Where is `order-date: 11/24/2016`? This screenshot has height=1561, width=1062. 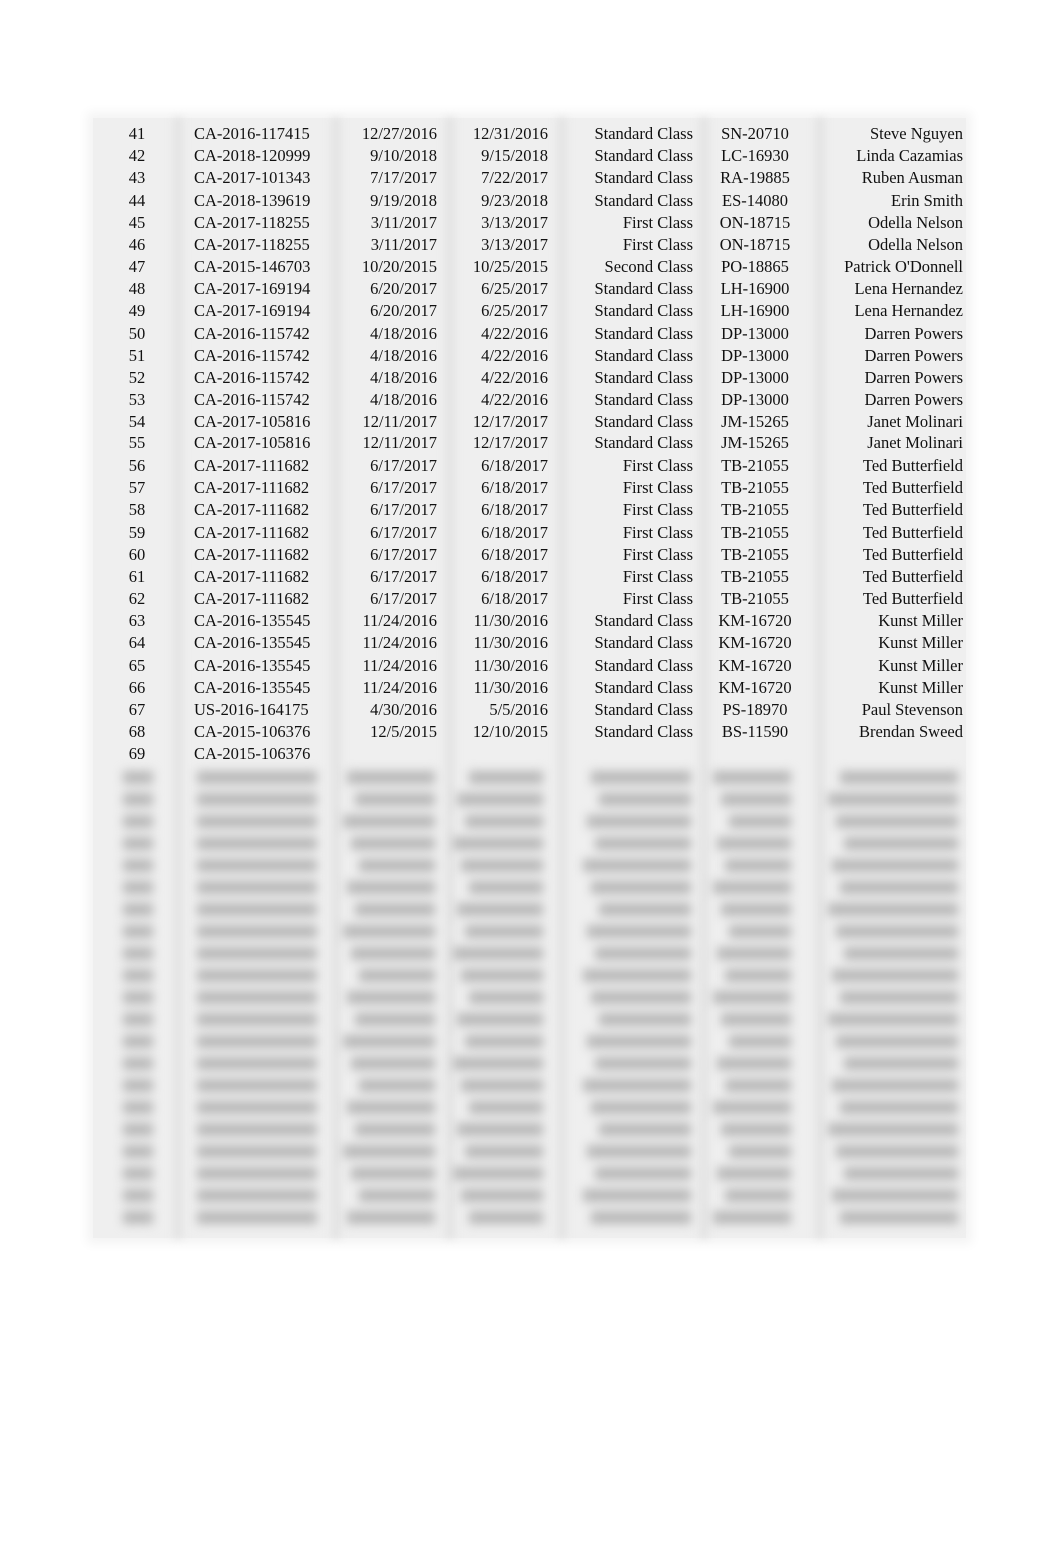 order-date: 11/24/2016 is located at coordinates (399, 642).